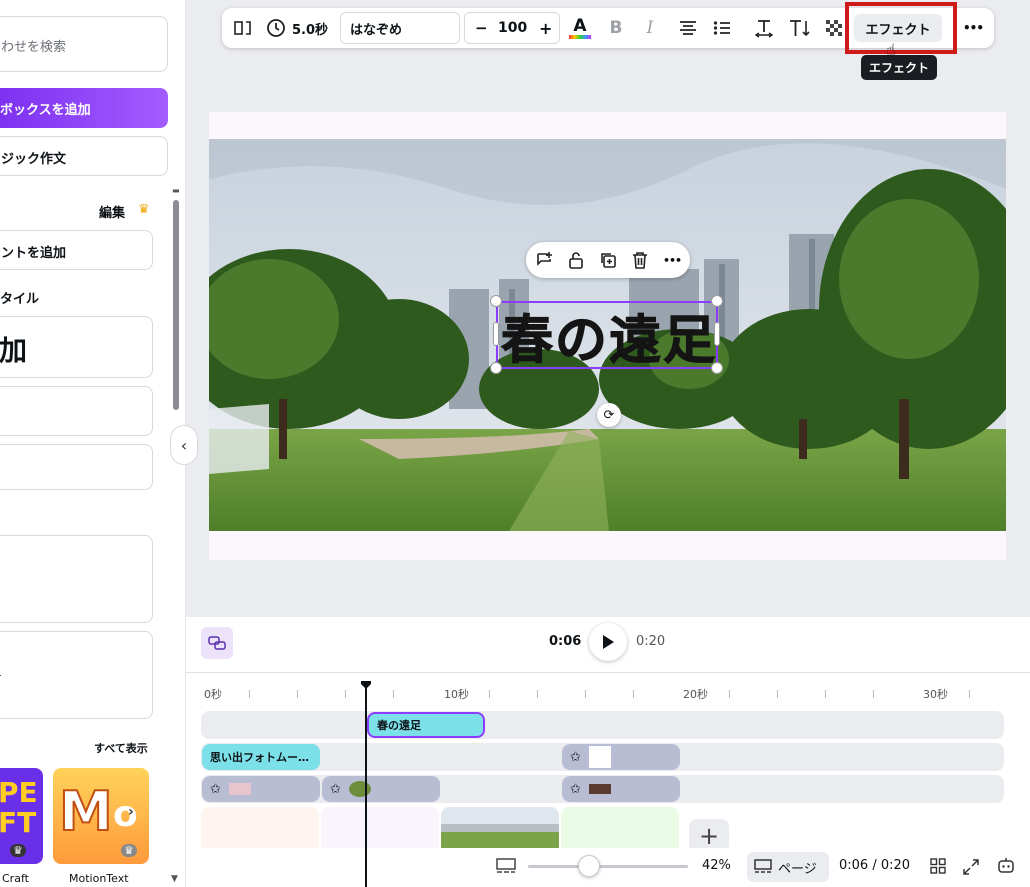 Image resolution: width=1030 pixels, height=887 pixels. What do you see at coordinates (688, 28) in the screenshot?
I see `align-center-icon` at bounding box center [688, 28].